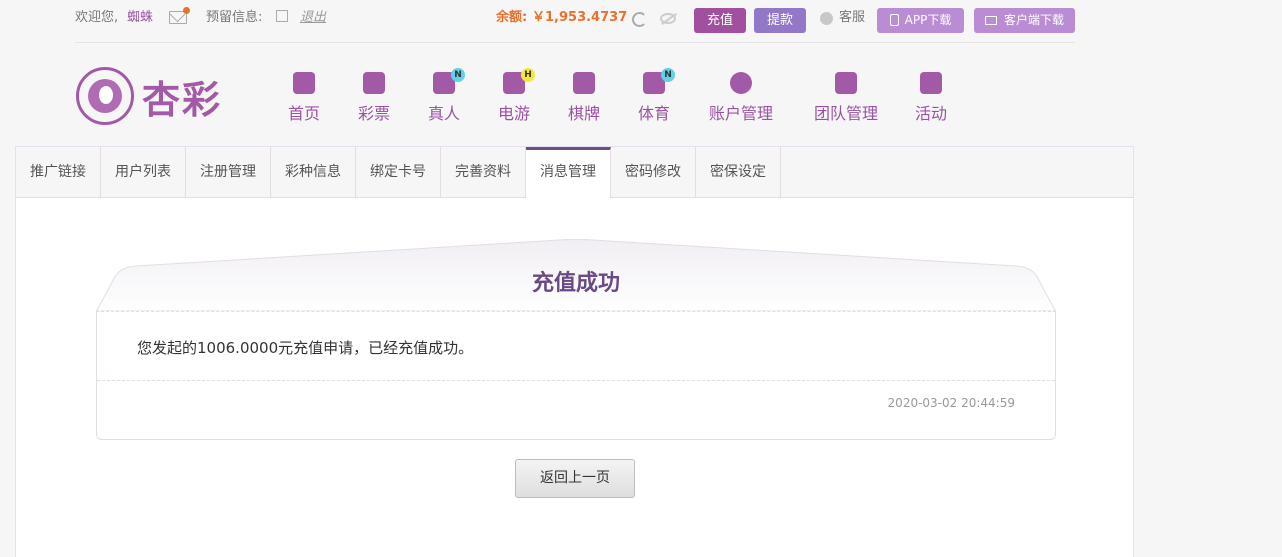  I want to click on tab-bind-card: 绑定卡号, so click(398, 172).